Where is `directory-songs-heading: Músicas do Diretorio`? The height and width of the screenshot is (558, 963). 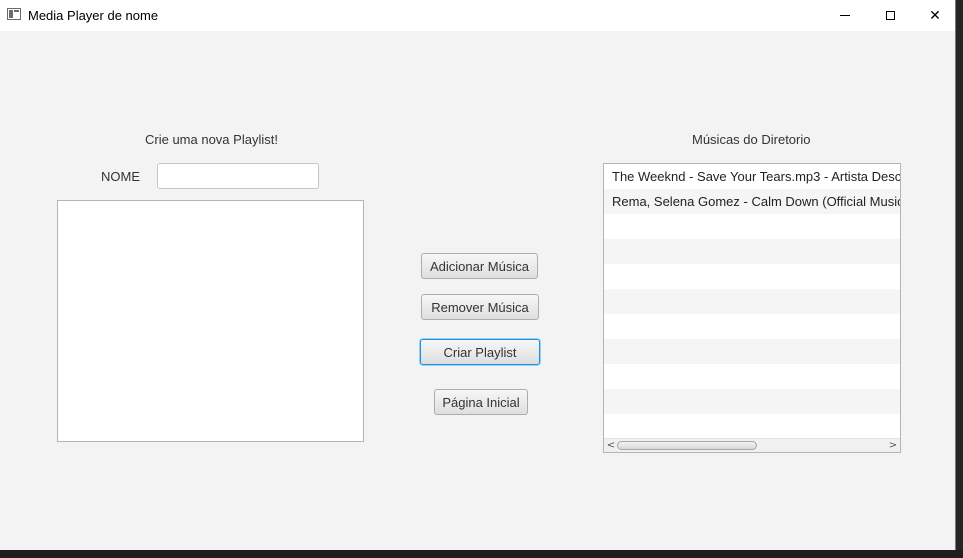 directory-songs-heading: Músicas do Diretorio is located at coordinates (751, 139).